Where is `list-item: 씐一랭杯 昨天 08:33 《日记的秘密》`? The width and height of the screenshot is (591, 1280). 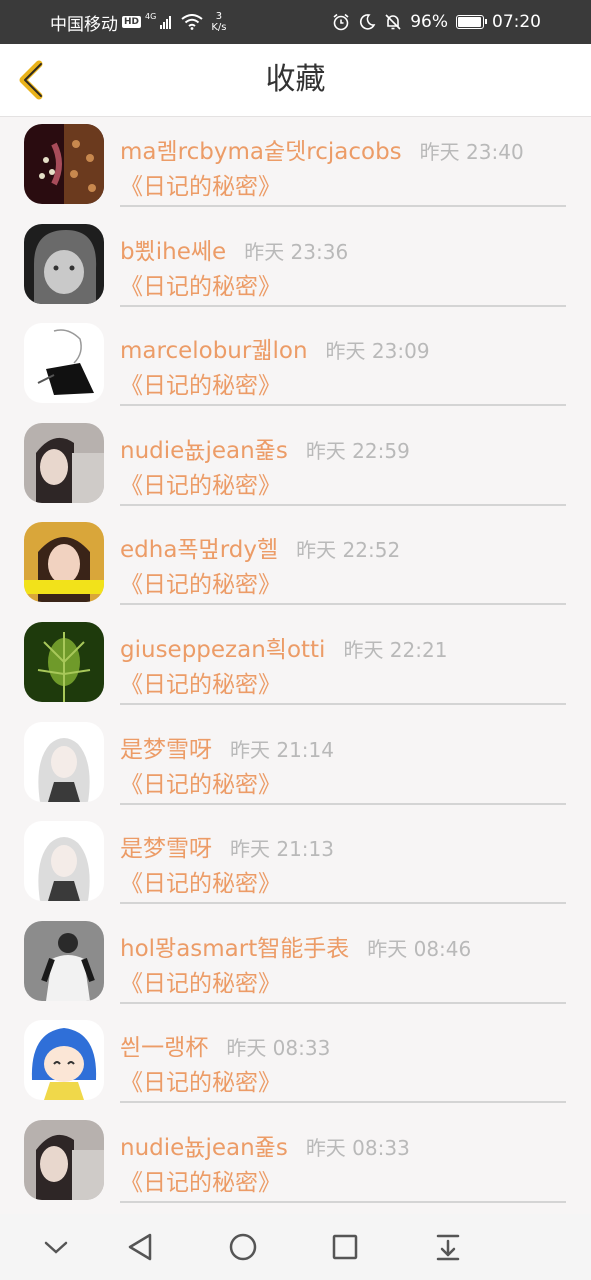
list-item: 씐一랭杯 昨天 08:33 《日记的秘密》 is located at coordinates (295, 1062).